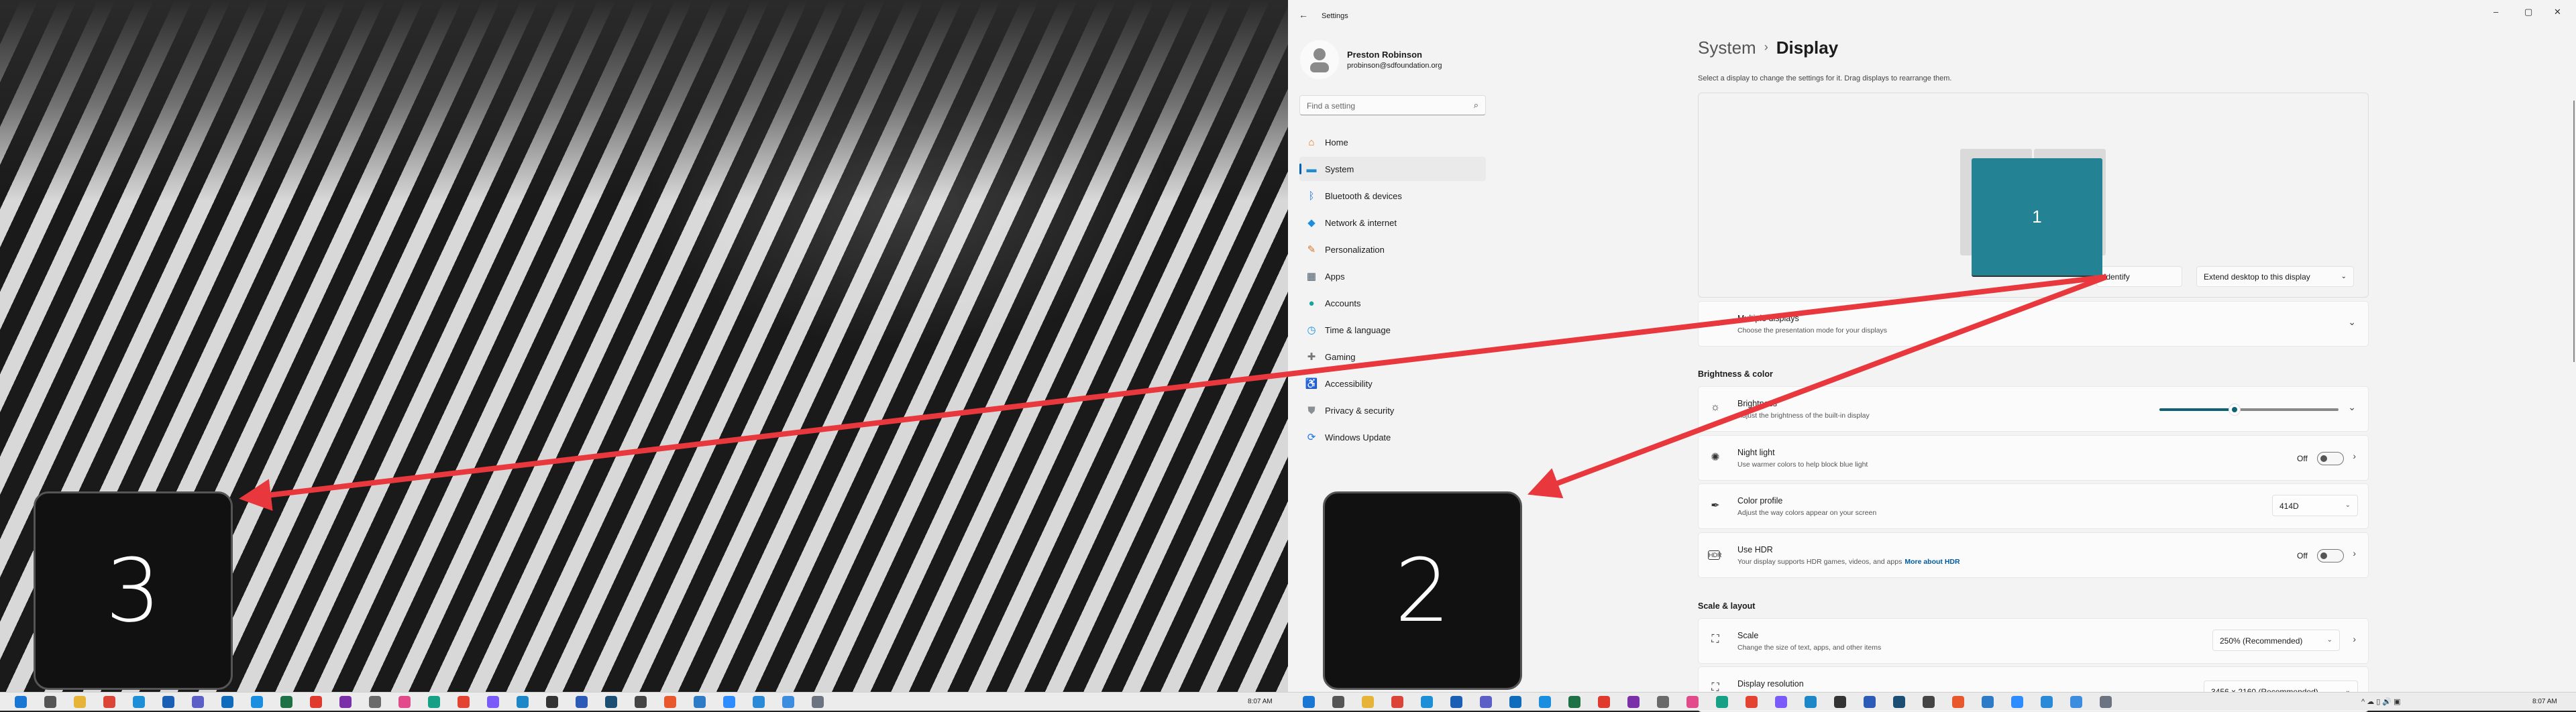 This screenshot has height=712, width=2576. Describe the element at coordinates (2037, 217) in the screenshot. I see `monitor-1: 1` at that location.